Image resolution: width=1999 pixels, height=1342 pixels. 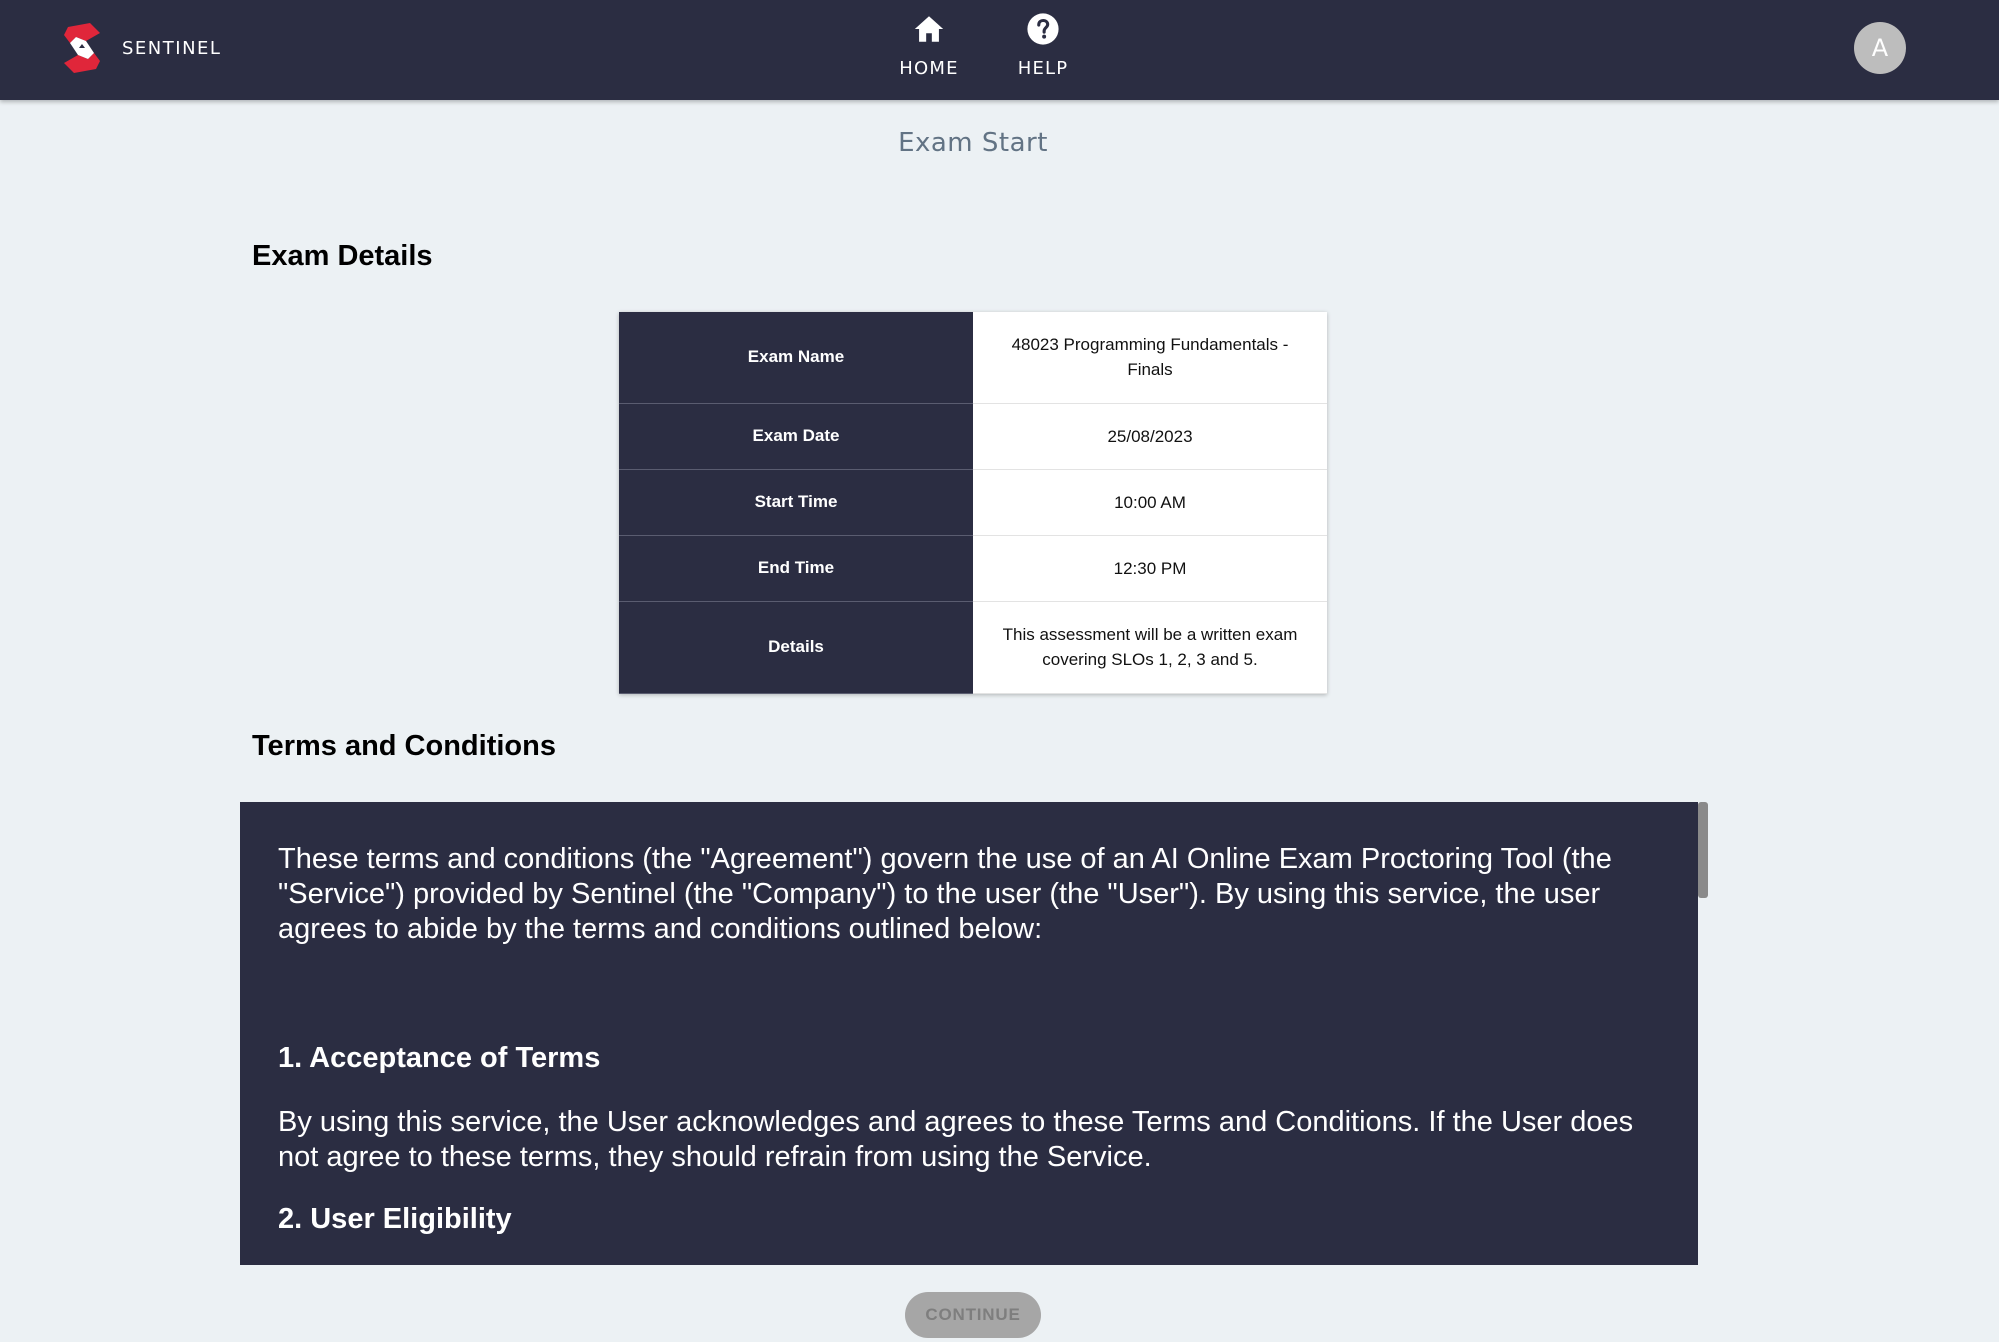 What do you see at coordinates (929, 48) in the screenshot?
I see `nav-home: HOME` at bounding box center [929, 48].